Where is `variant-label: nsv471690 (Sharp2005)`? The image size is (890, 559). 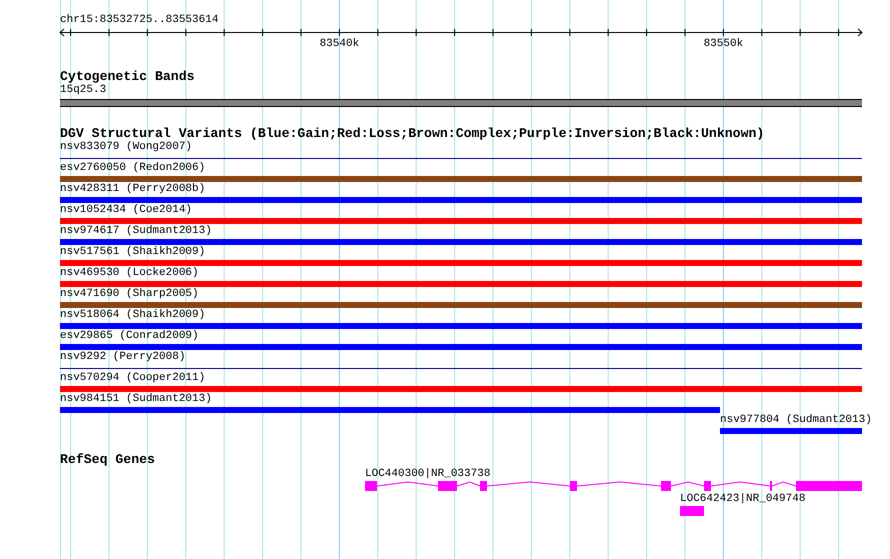
variant-label: nsv471690 (Sharp2005) is located at coordinates (129, 294).